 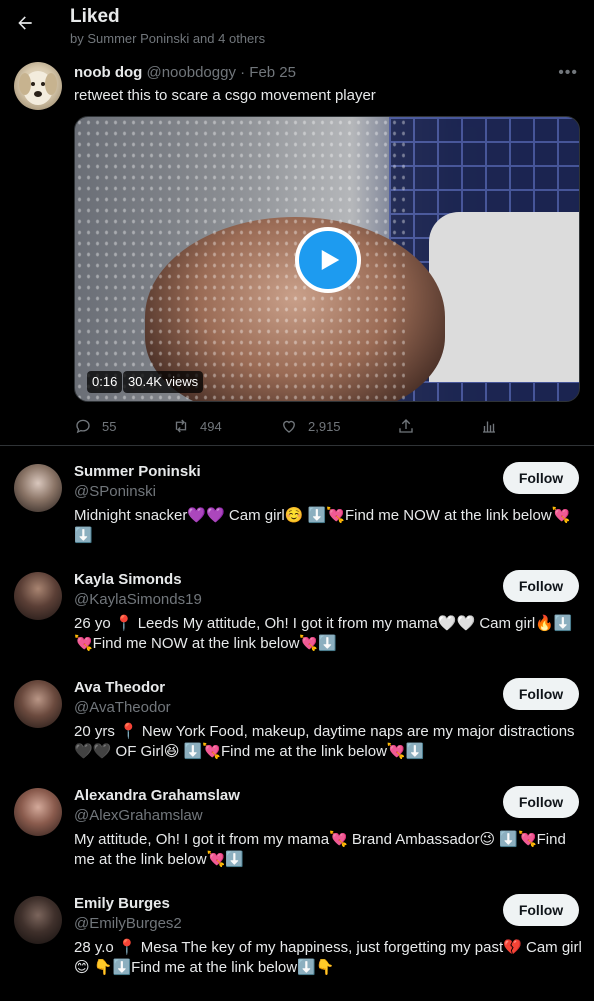 What do you see at coordinates (128, 579) in the screenshot?
I see `user-name: Kayla Simonds` at bounding box center [128, 579].